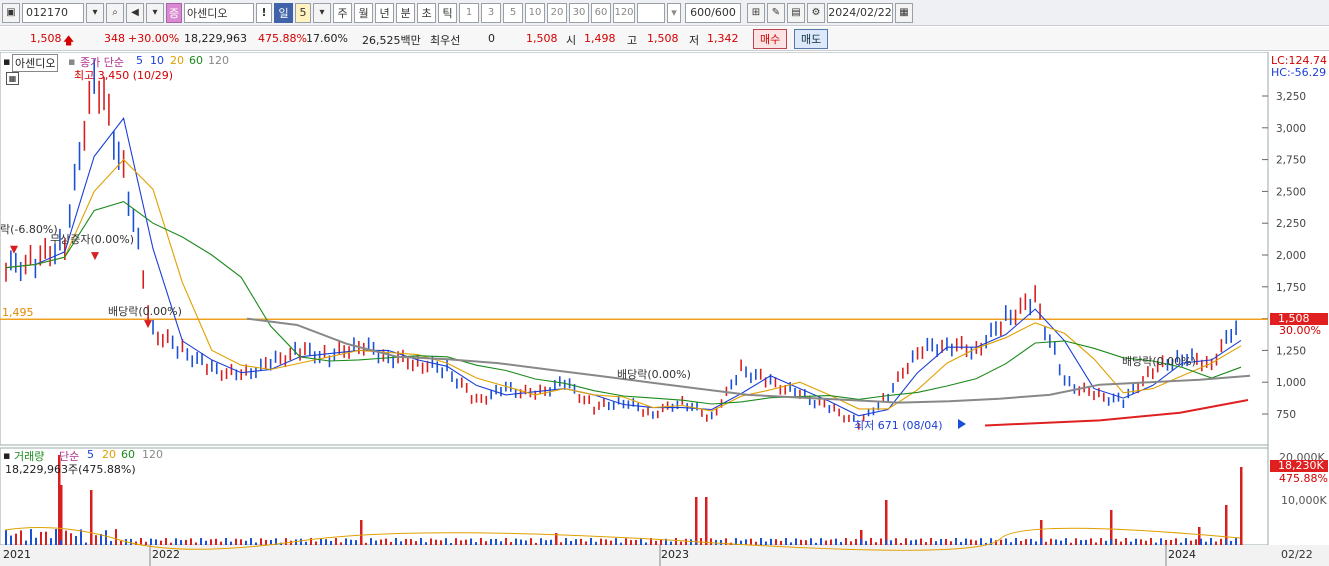 This screenshot has height=566, width=1329. What do you see at coordinates (426, 12) in the screenshot?
I see `period-second-button: 초` at bounding box center [426, 12].